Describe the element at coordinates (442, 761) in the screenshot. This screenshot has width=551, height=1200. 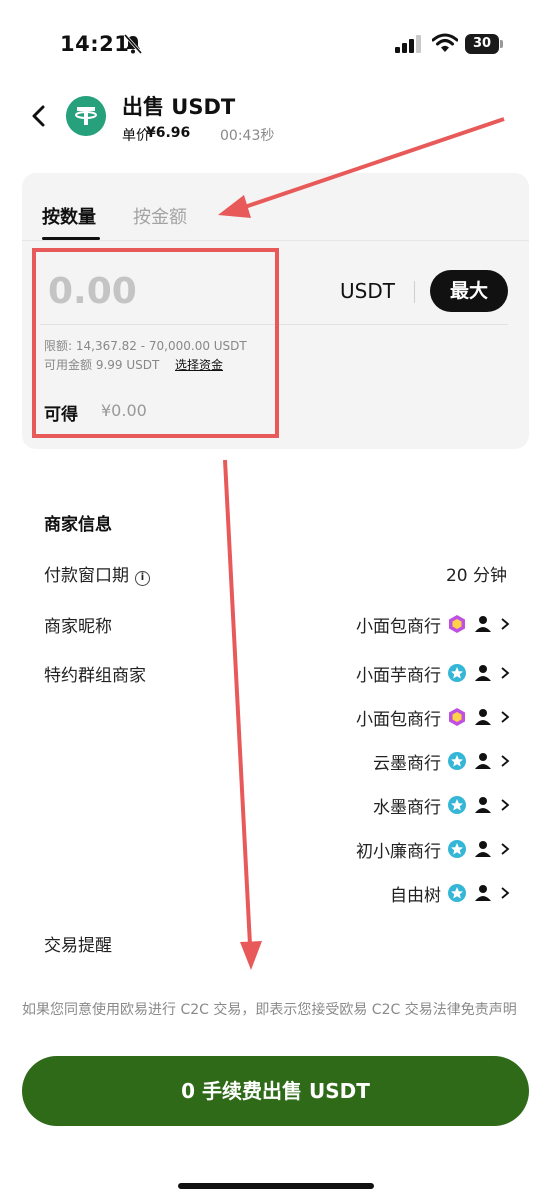
I see `group-merchant-item: 云墨商行` at that location.